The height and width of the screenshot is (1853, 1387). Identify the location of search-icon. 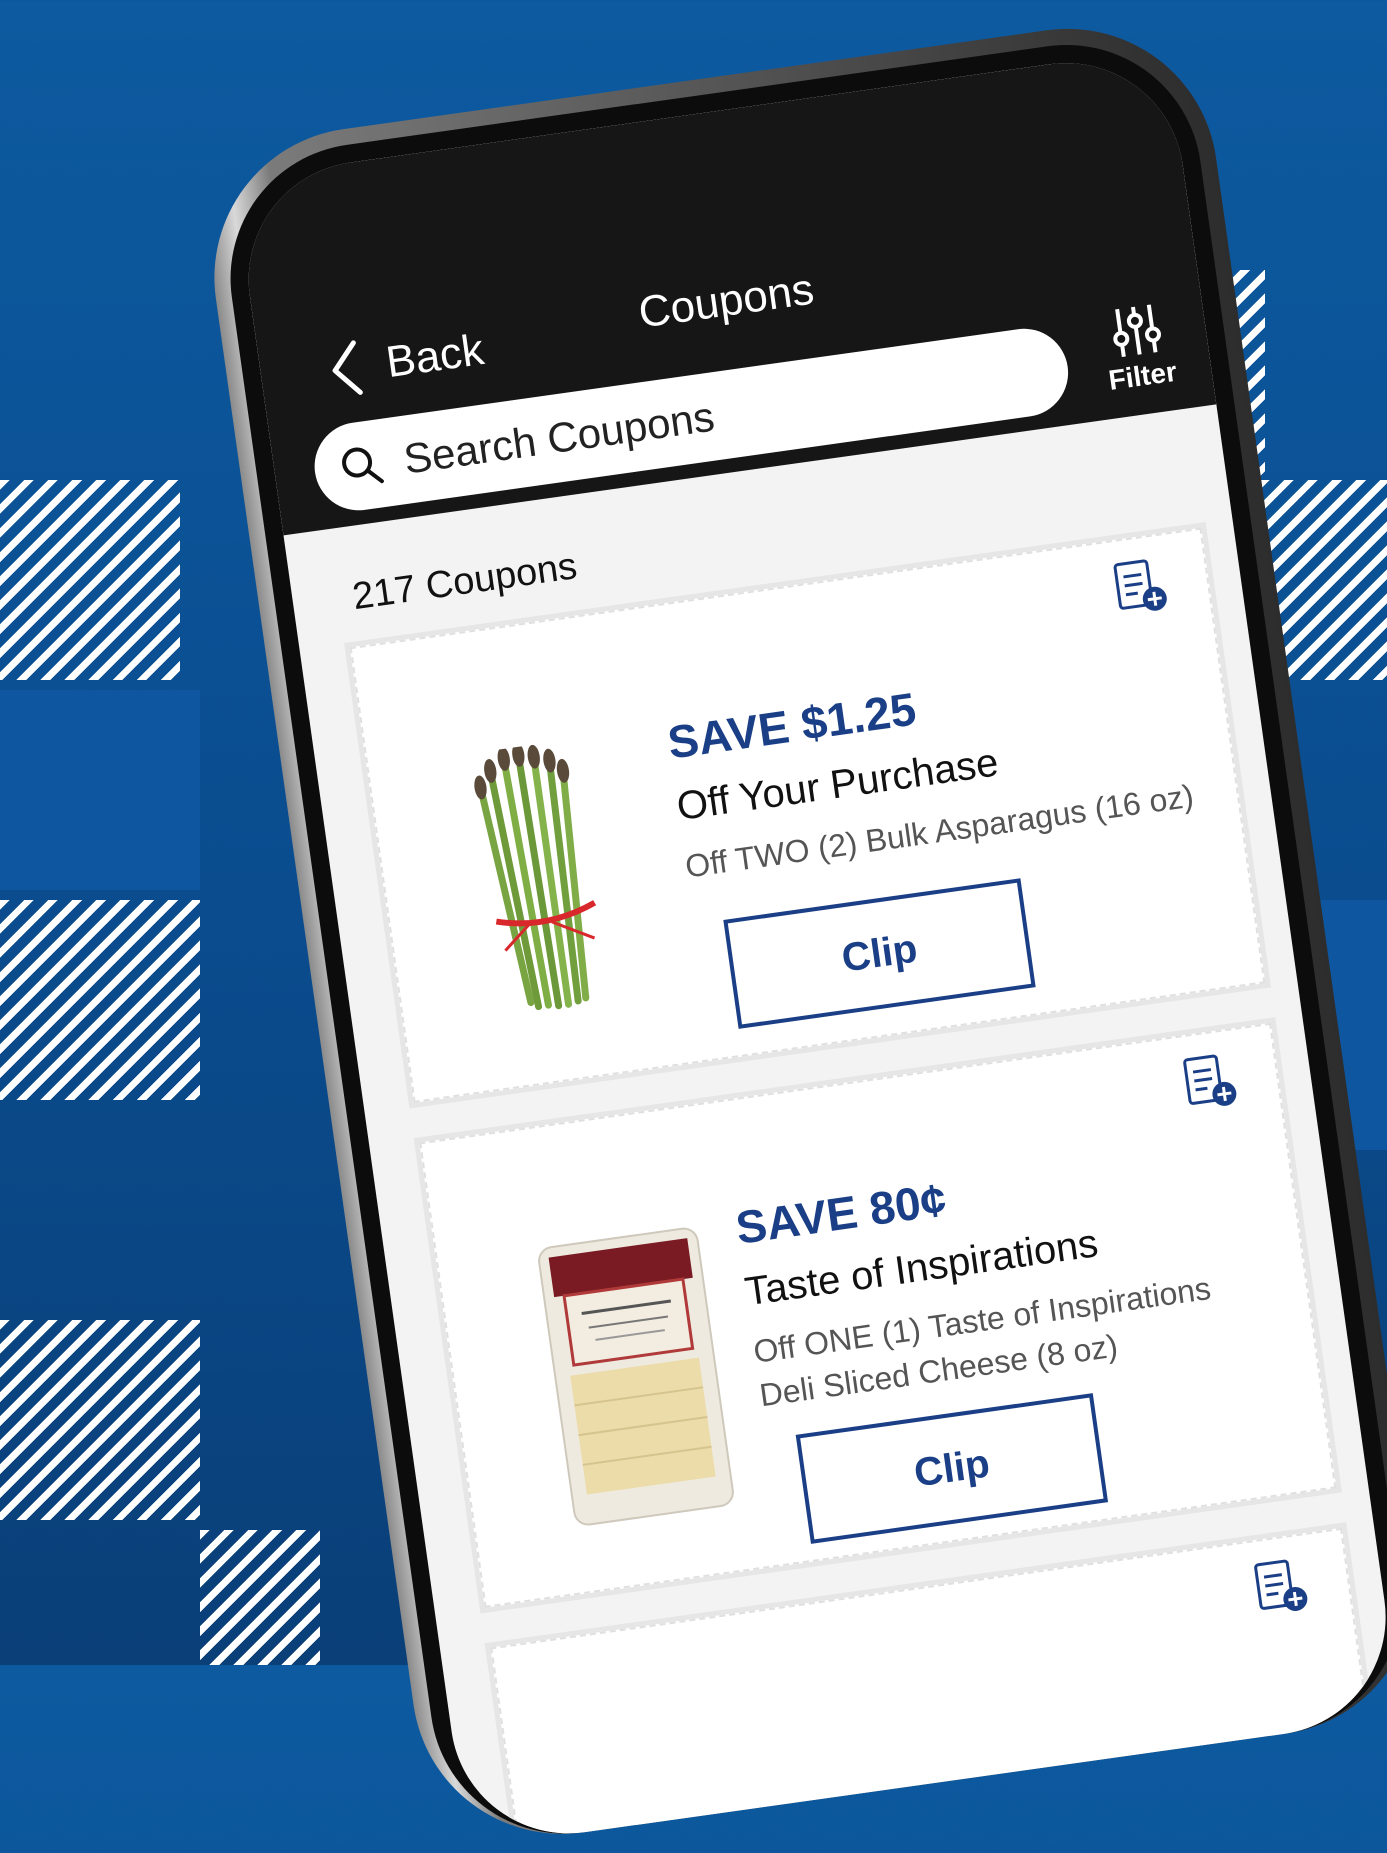
(363, 465).